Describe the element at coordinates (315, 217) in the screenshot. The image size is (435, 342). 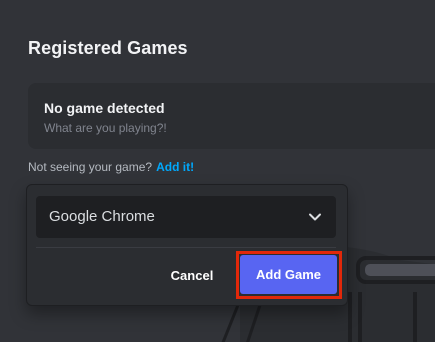
I see `chevron-down-icon` at that location.